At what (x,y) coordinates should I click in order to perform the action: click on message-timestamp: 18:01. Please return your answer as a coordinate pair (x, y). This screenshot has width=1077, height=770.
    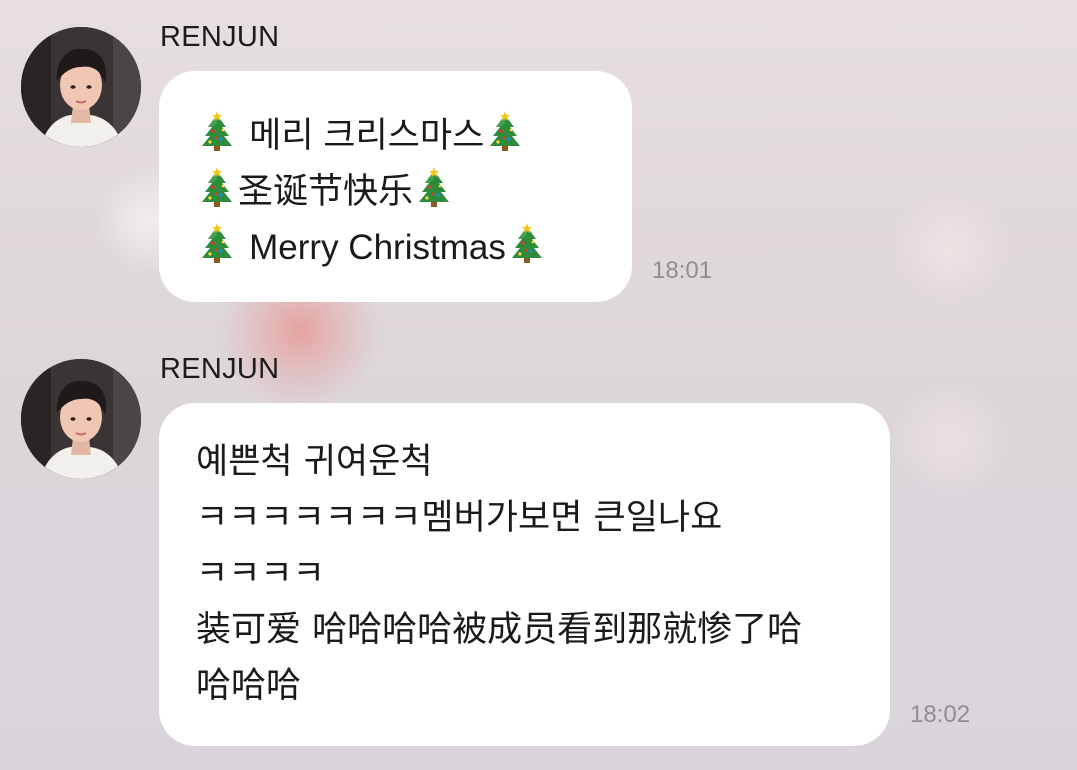
    Looking at the image, I should click on (682, 270).